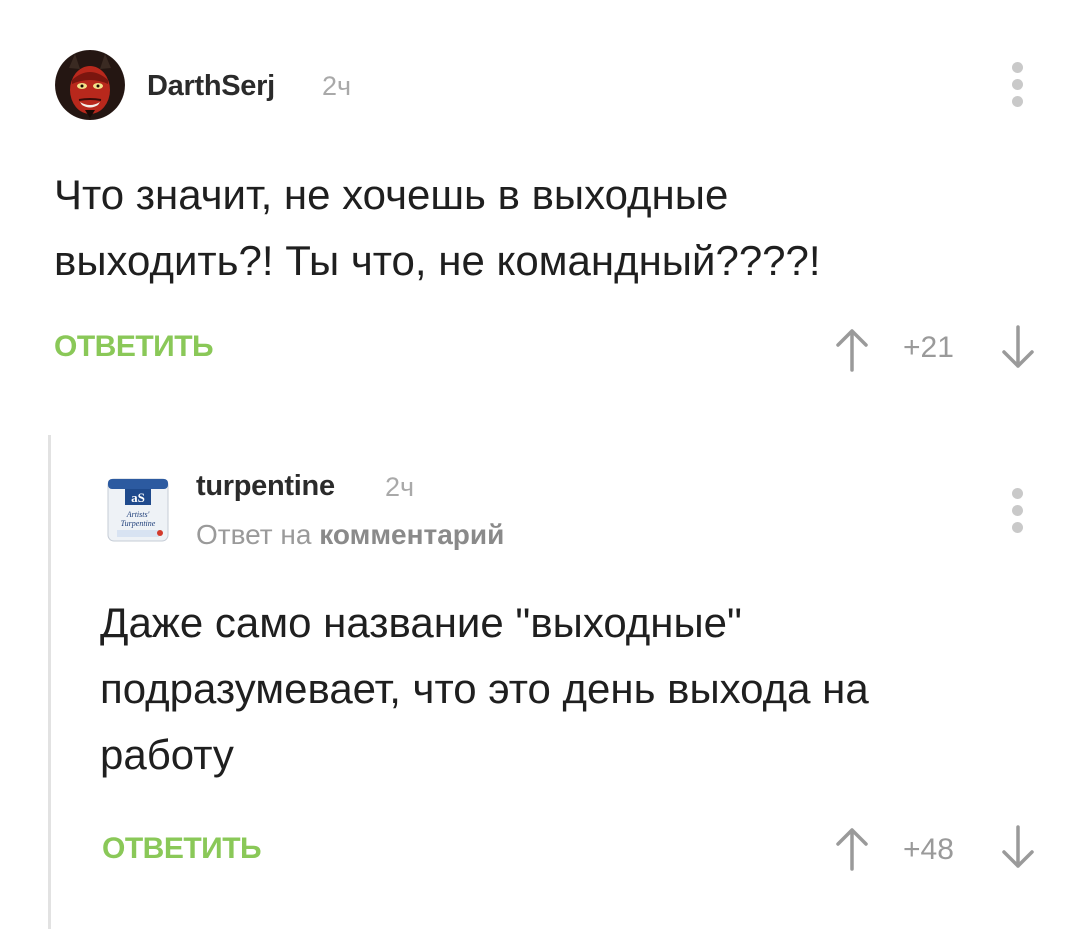 This screenshot has width=1080, height=929. I want to click on can-label-line1: Artists', so click(138, 514).